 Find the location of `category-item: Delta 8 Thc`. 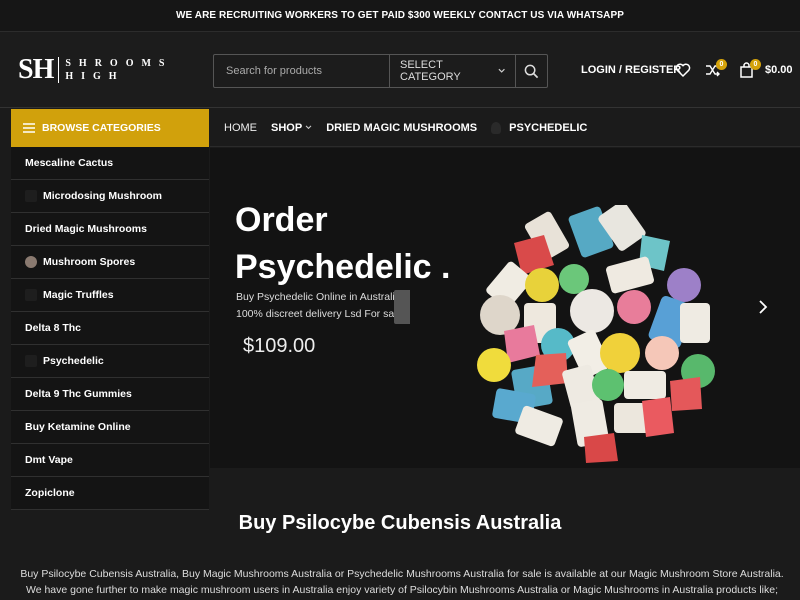

category-item: Delta 8 Thc is located at coordinates (110, 328).